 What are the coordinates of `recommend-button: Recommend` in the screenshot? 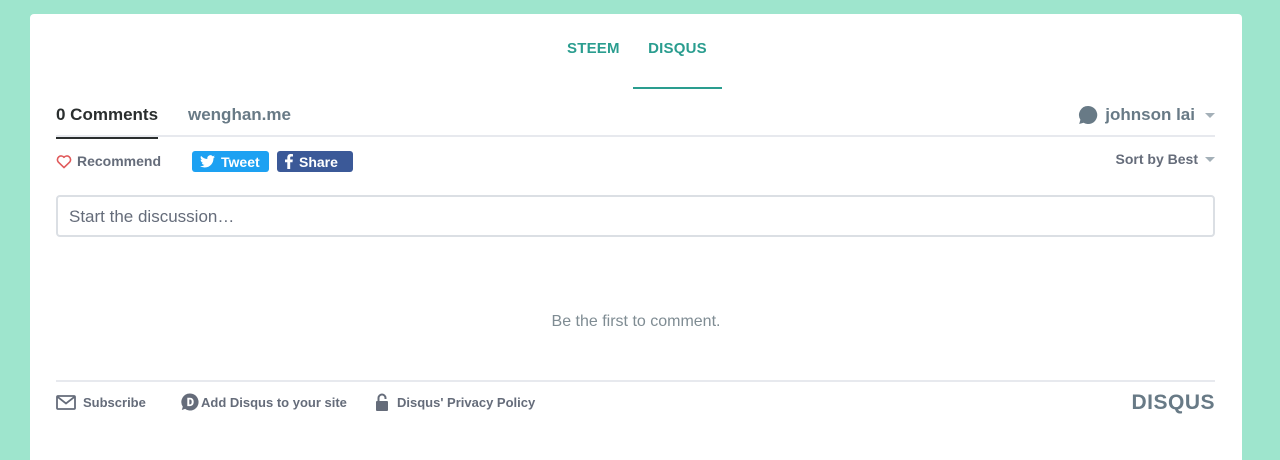 It's located at (108, 161).